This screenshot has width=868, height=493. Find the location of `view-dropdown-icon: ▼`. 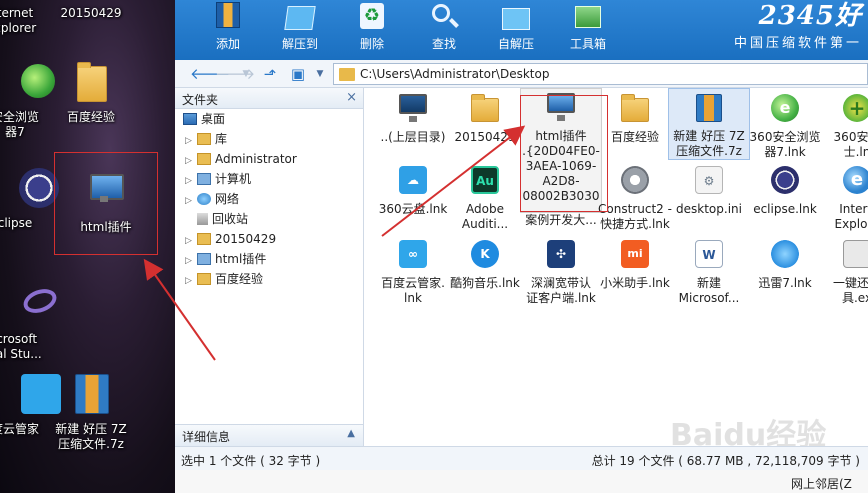

view-dropdown-icon: ▼ is located at coordinates (320, 74).